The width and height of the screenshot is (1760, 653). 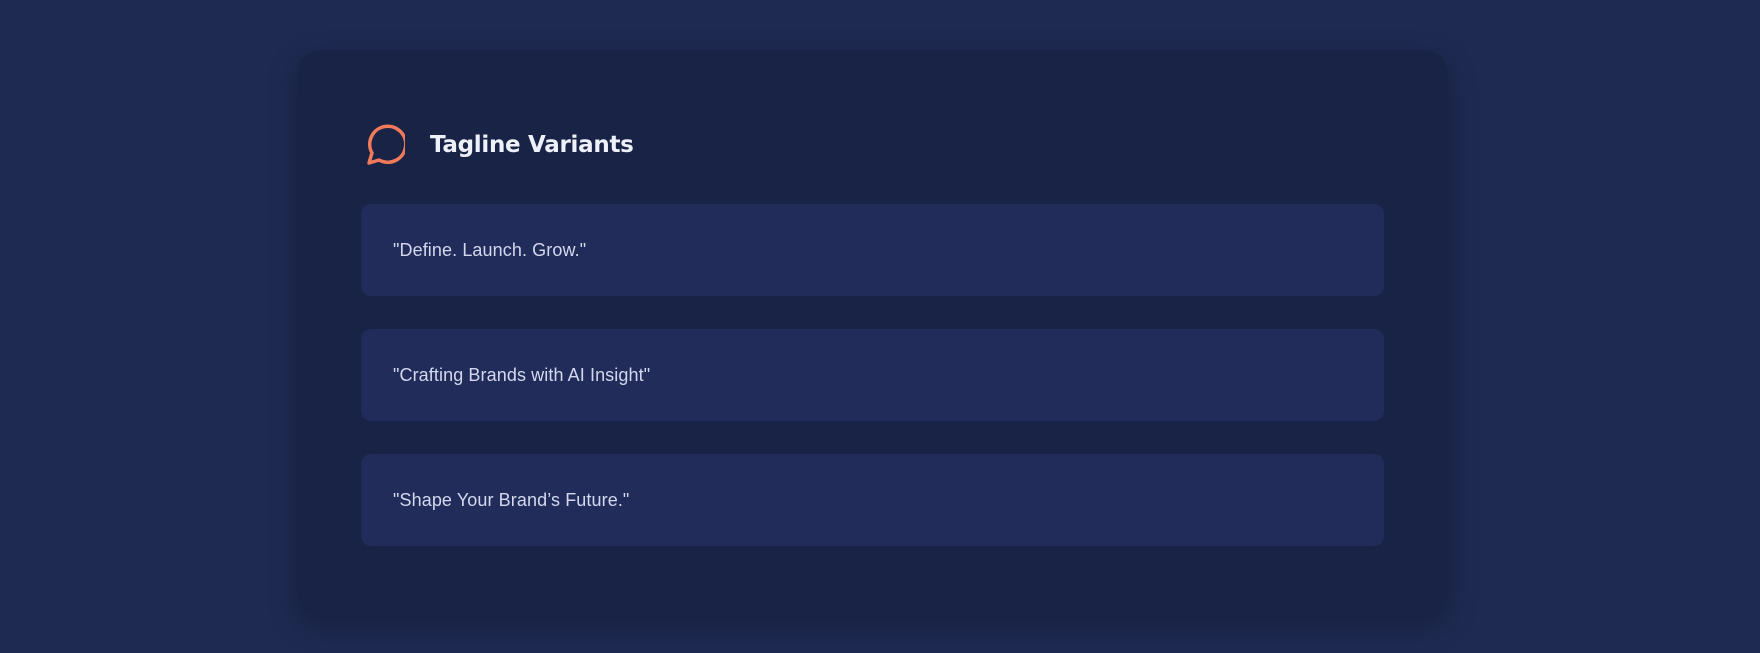 What do you see at coordinates (872, 500) in the screenshot?
I see `tagline-item: "Shape Your Brand’s Future."` at bounding box center [872, 500].